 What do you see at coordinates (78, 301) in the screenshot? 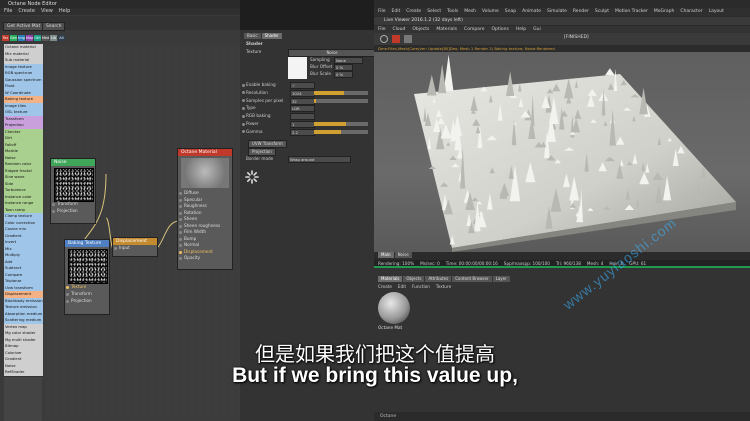
I see `baking-input-projection: Projection` at bounding box center [78, 301].